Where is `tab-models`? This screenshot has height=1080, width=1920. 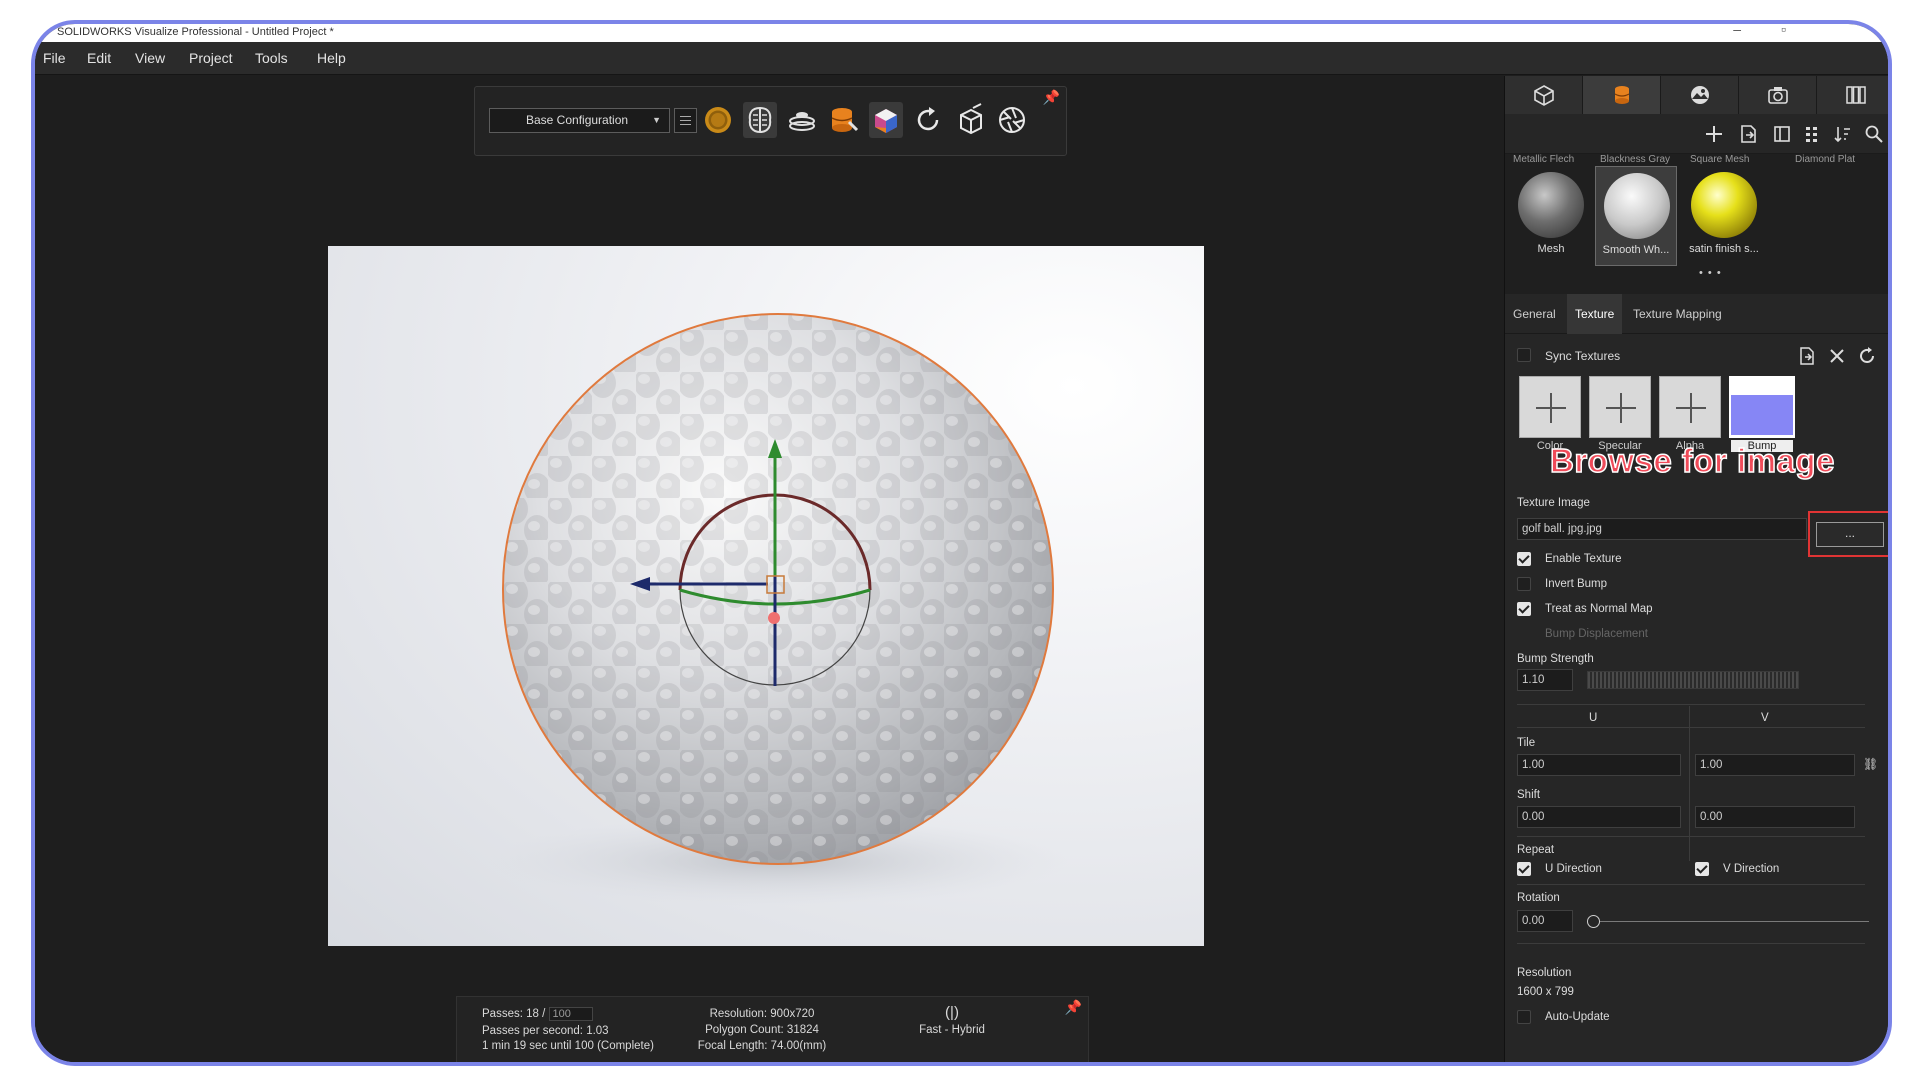
tab-models is located at coordinates (1544, 95).